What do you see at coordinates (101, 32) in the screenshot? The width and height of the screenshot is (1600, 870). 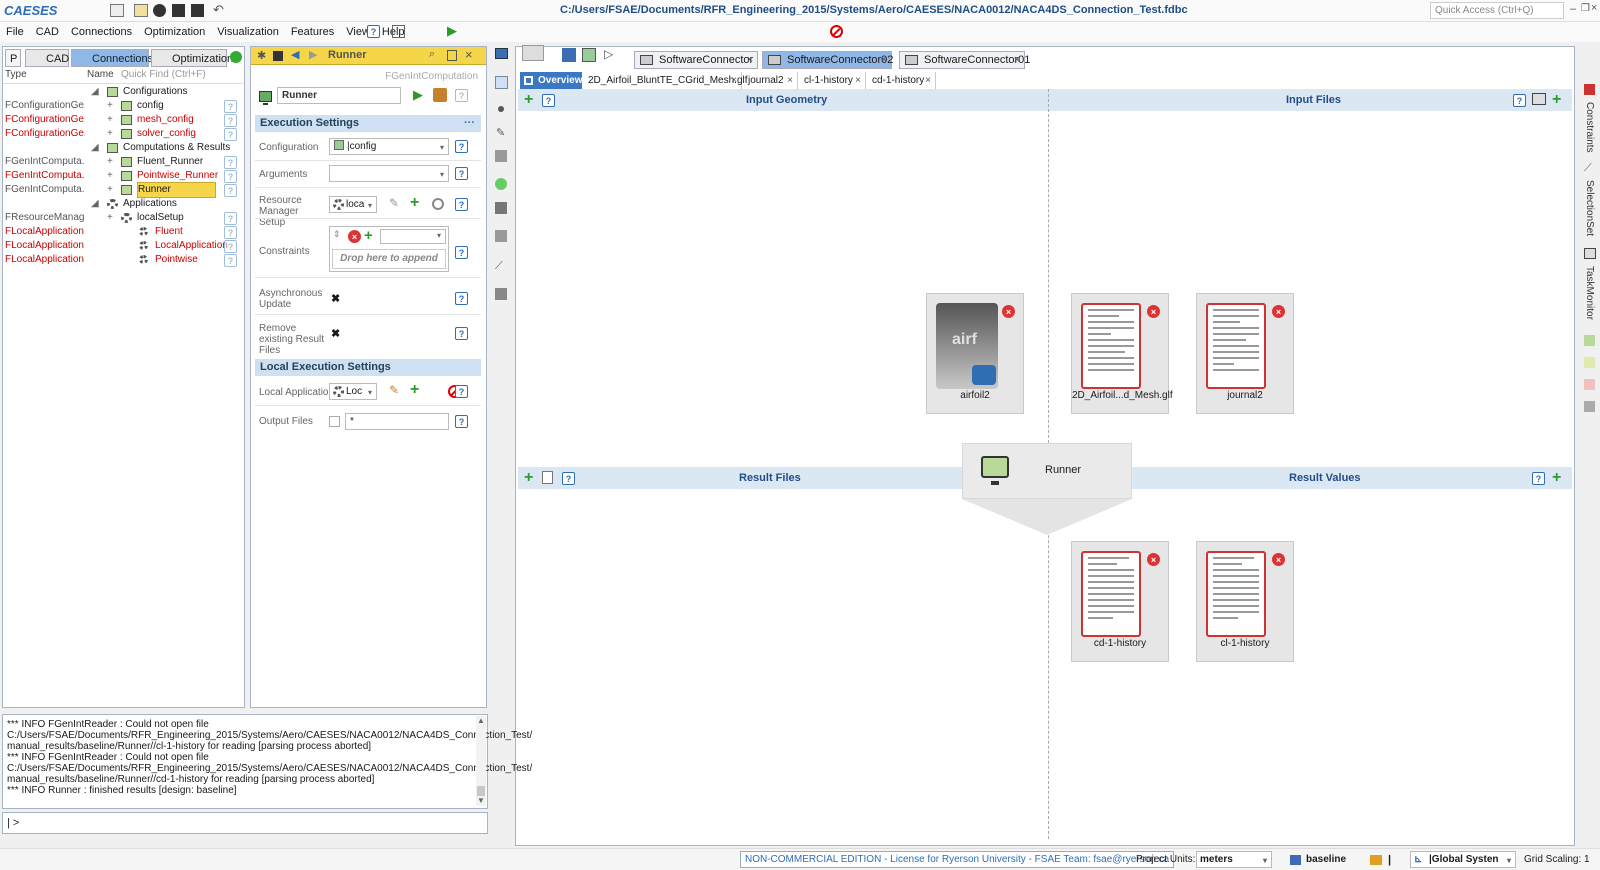 I see `menu-connections: Connections` at bounding box center [101, 32].